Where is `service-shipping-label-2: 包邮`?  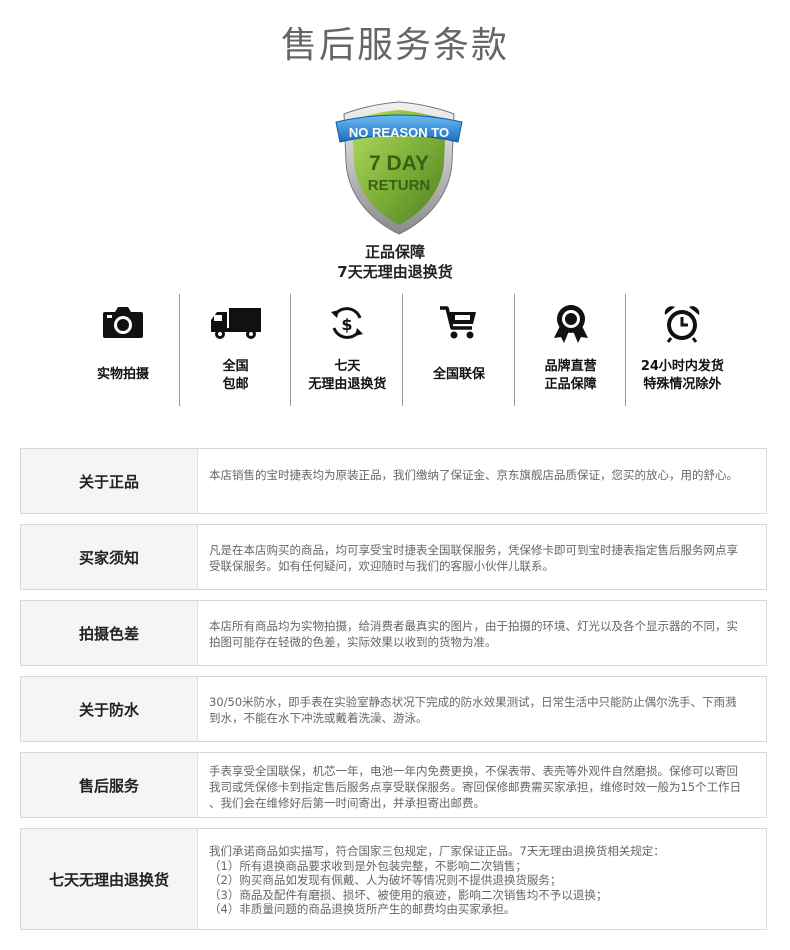 service-shipping-label-2: 包邮 is located at coordinates (235, 384).